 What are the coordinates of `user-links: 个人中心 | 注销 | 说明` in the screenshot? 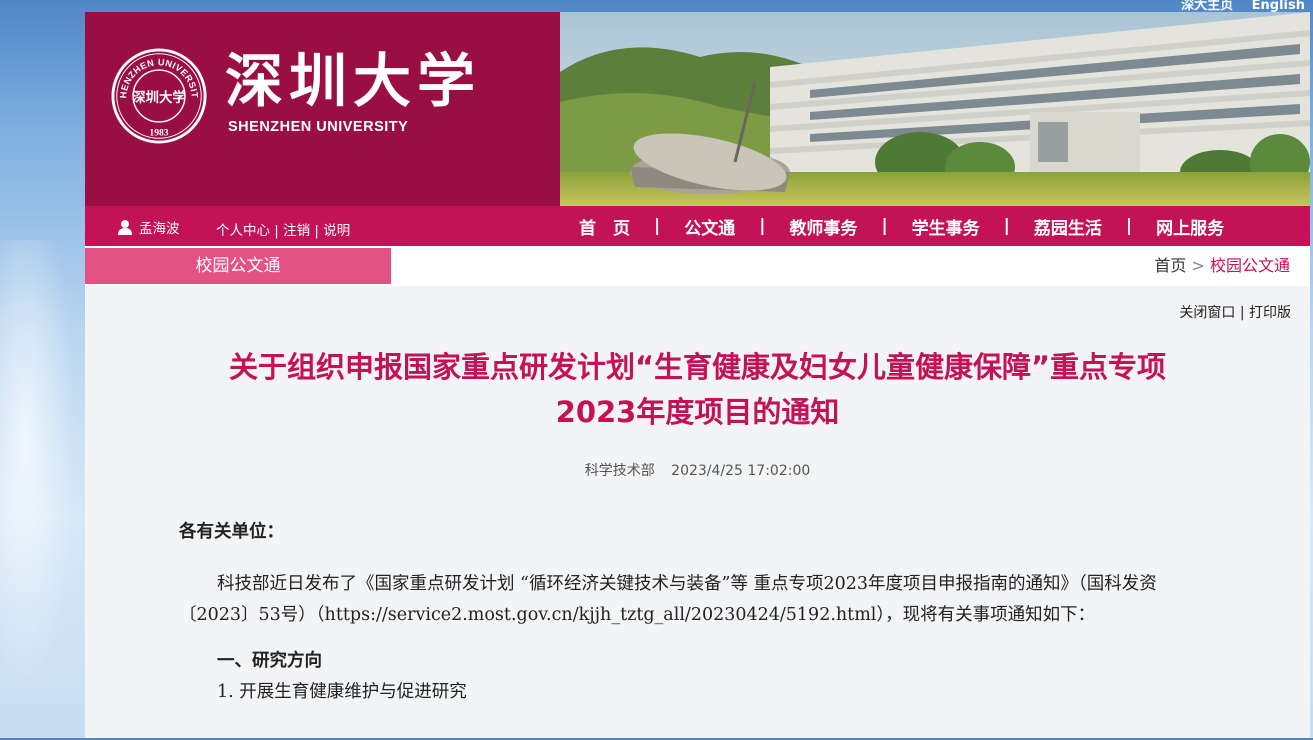 It's located at (283, 231).